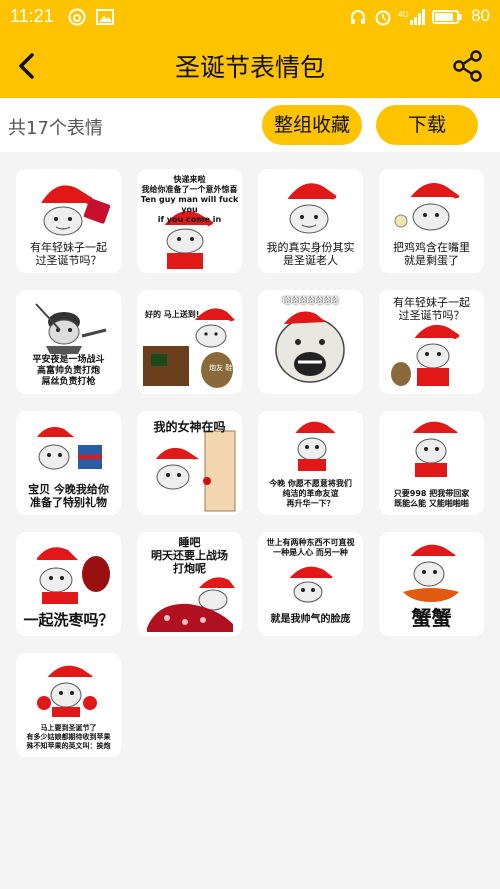 This screenshot has width=500, height=889. Describe the element at coordinates (310, 547) in the screenshot. I see `sticker-caption: 世上有两种东西不可直视 一种是人心 而另一种` at that location.